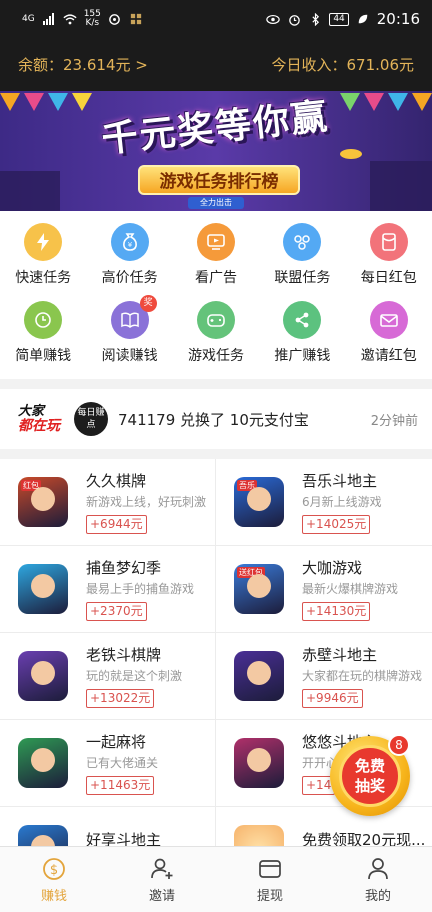 The height and width of the screenshot is (912, 432). I want to click on game-info: 吾乐斗地主 6月新上线游戏 +14025元, so click(342, 502).